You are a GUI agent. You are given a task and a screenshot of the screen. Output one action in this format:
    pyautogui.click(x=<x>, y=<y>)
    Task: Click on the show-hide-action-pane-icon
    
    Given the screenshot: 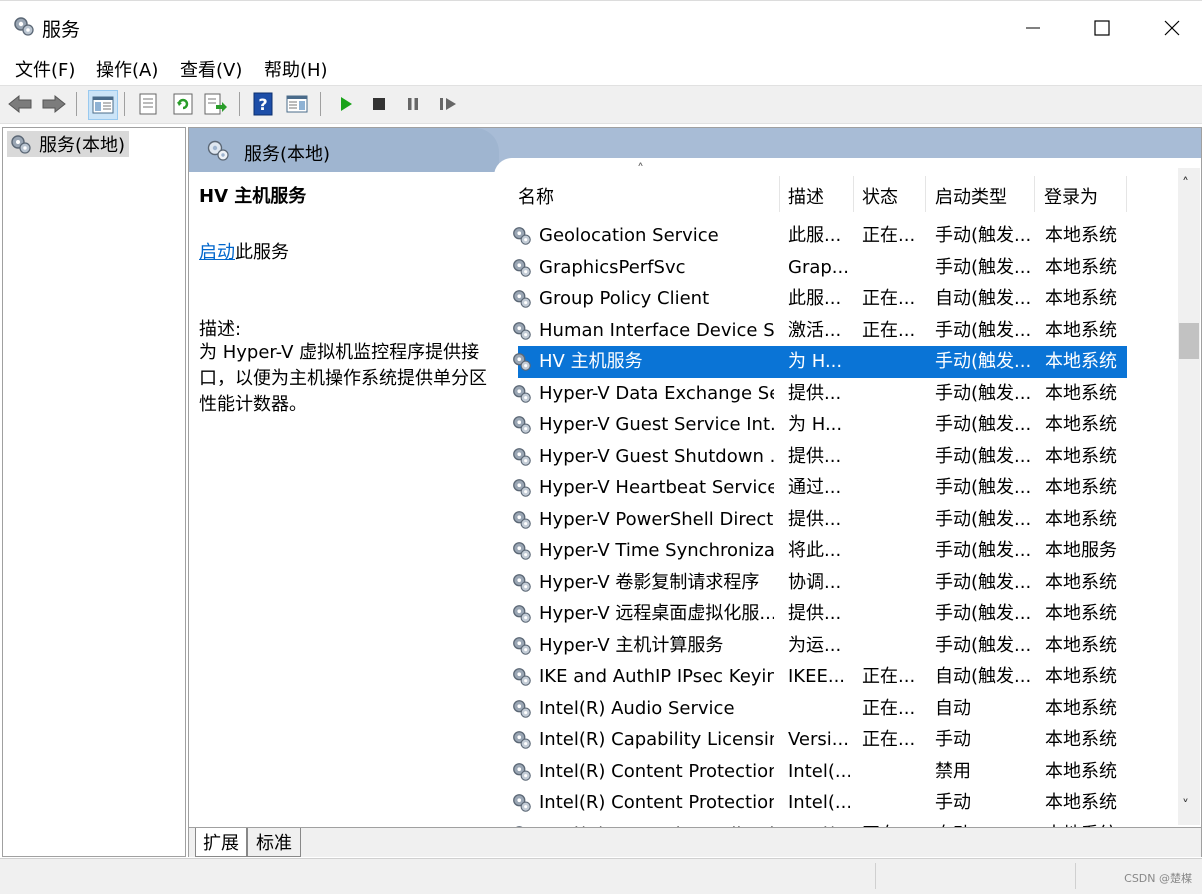 What is the action you would take?
    pyautogui.click(x=297, y=104)
    